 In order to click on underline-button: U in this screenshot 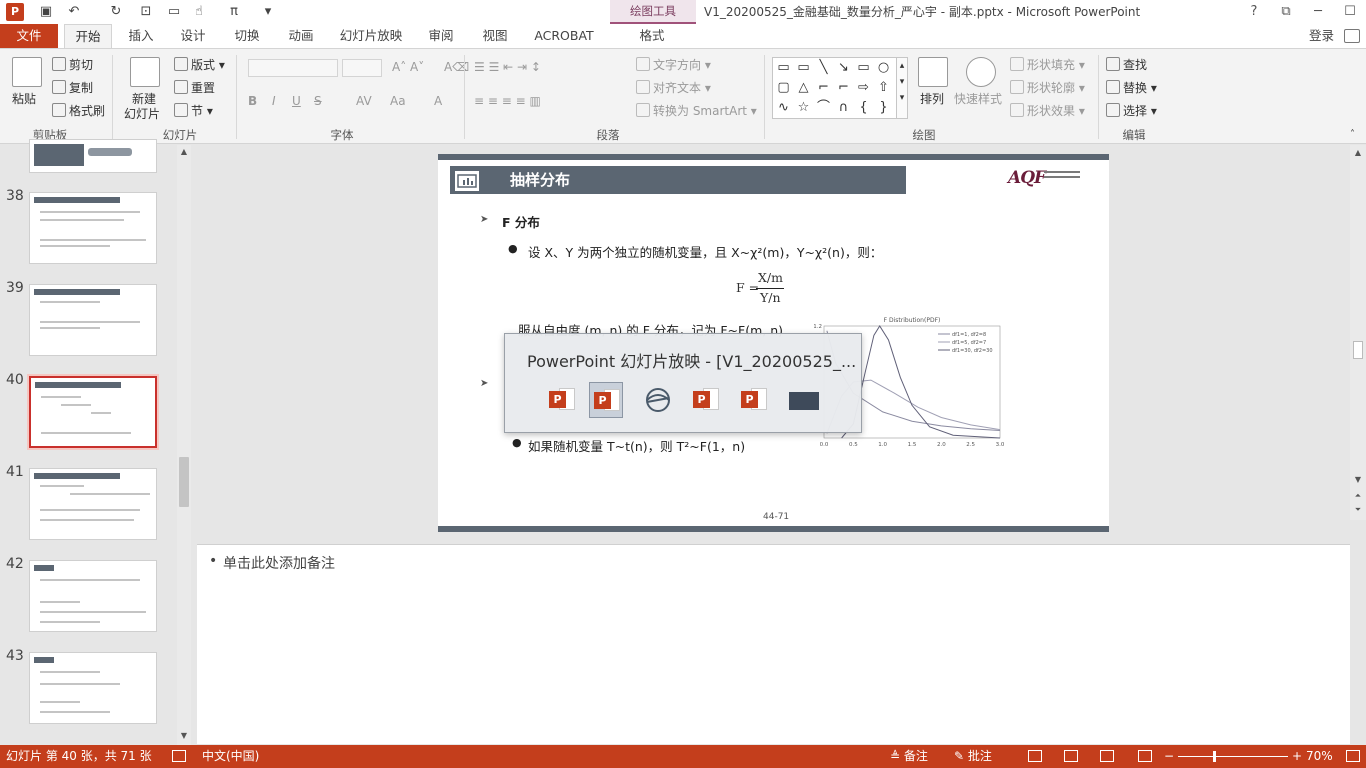, I will do `click(296, 101)`.